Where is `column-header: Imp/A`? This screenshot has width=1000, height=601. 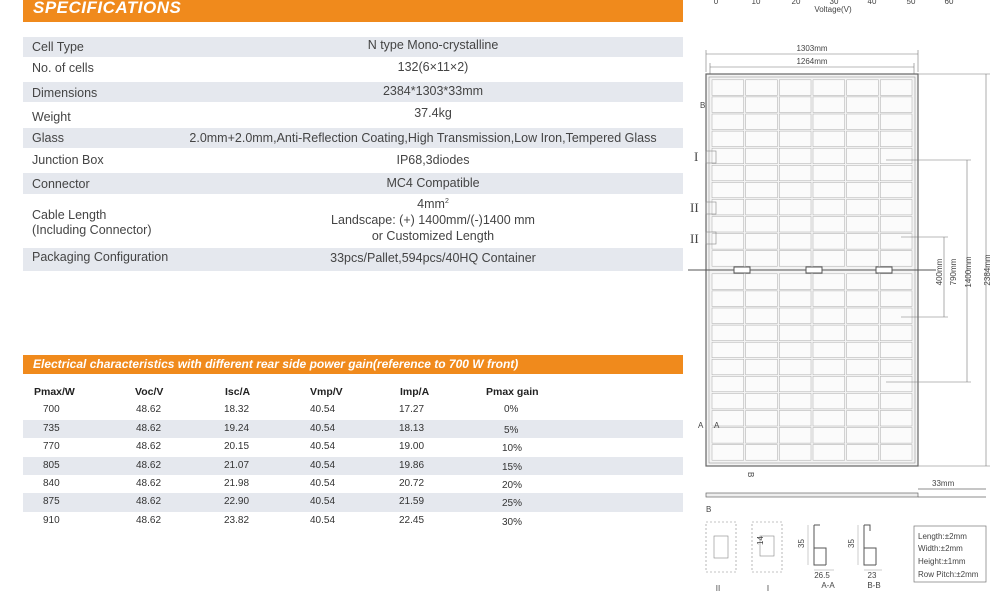
column-header: Imp/A is located at coordinates (415, 392).